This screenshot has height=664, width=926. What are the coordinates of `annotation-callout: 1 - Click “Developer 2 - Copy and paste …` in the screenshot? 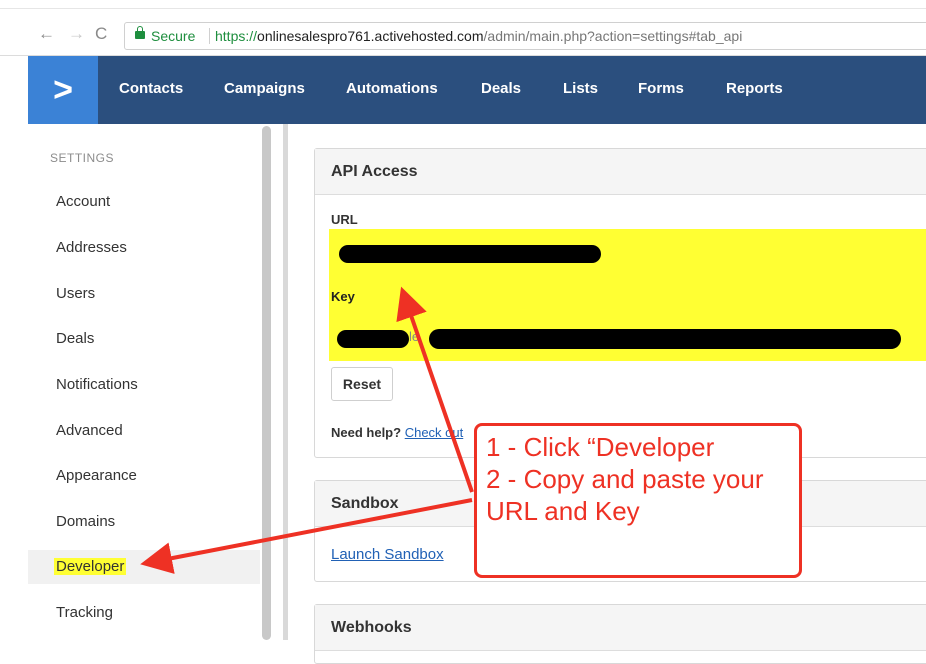 It's located at (638, 500).